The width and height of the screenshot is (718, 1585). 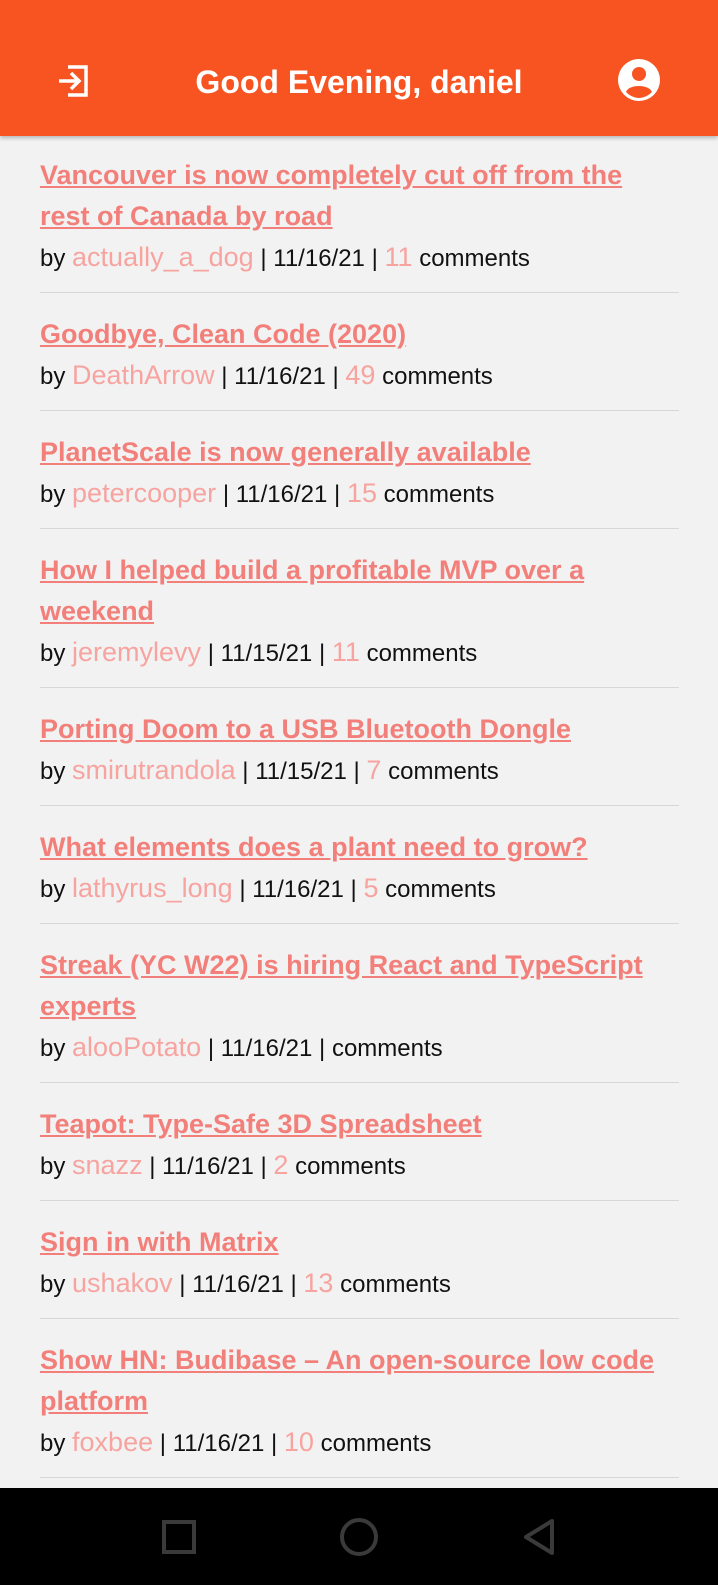 I want to click on story-meta: by jeremylevy | 11/15/21 | 11 comments, so click(x=359, y=653).